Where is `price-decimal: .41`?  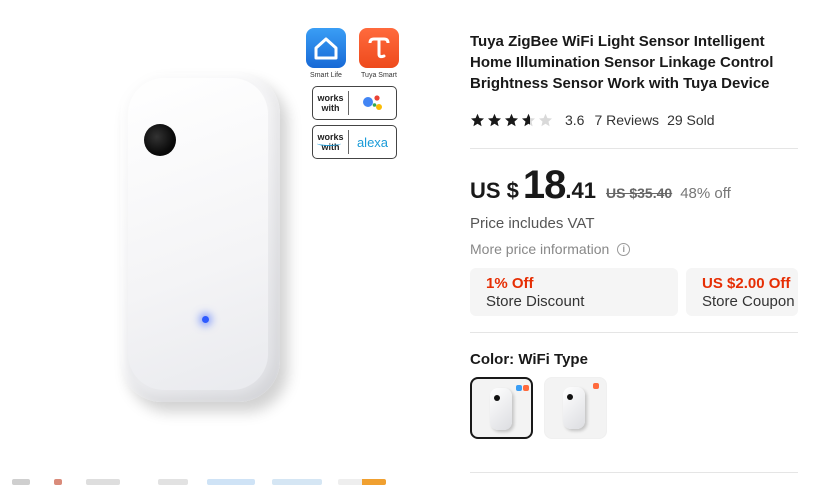 price-decimal: .41 is located at coordinates (581, 190).